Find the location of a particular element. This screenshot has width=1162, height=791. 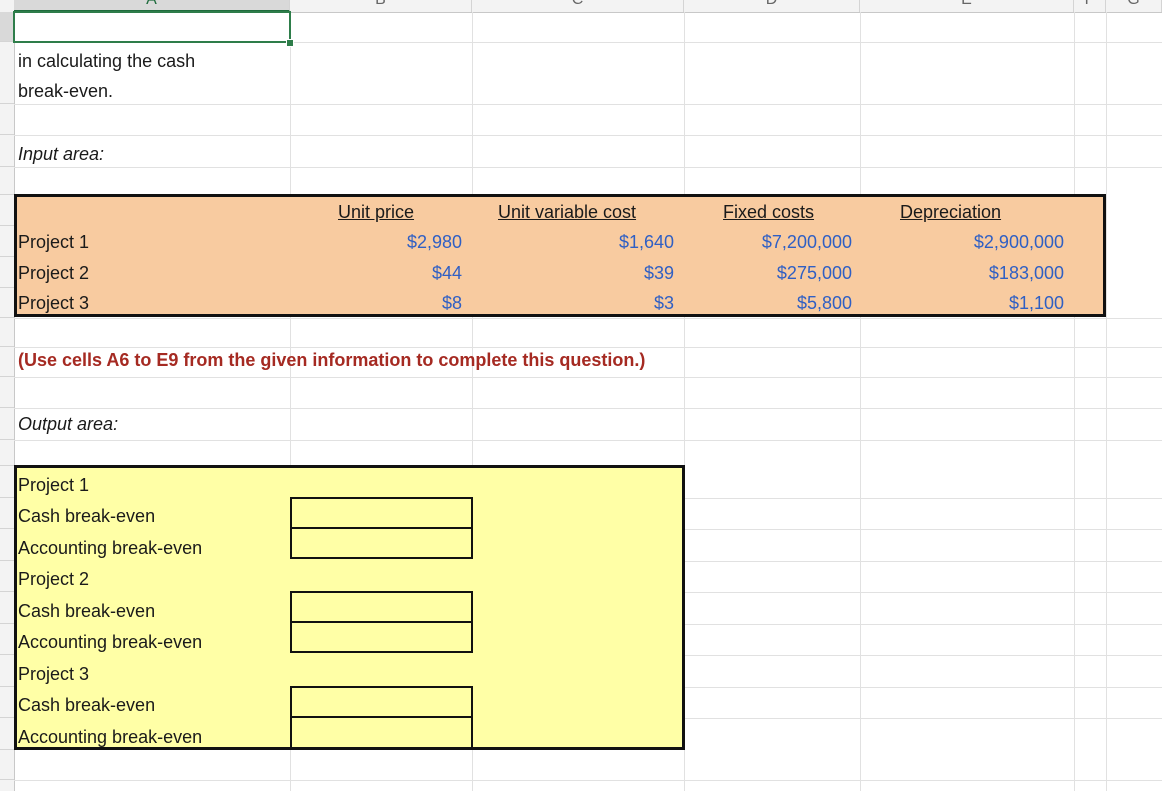

project-2-cash-break-even-input is located at coordinates (381, 607).